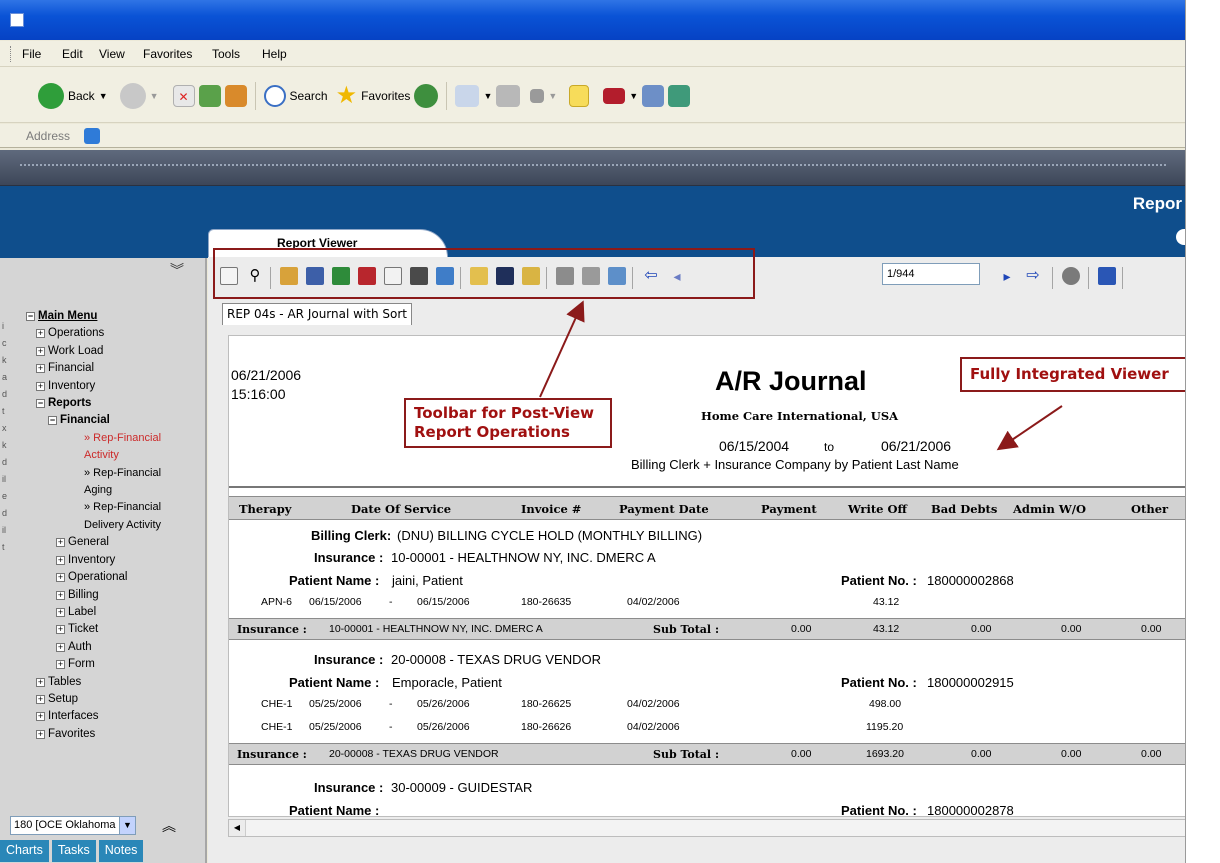 This screenshot has width=1220, height=863. What do you see at coordinates (108, 560) in the screenshot?
I see `tree-reports-inventory: + Inventory` at bounding box center [108, 560].